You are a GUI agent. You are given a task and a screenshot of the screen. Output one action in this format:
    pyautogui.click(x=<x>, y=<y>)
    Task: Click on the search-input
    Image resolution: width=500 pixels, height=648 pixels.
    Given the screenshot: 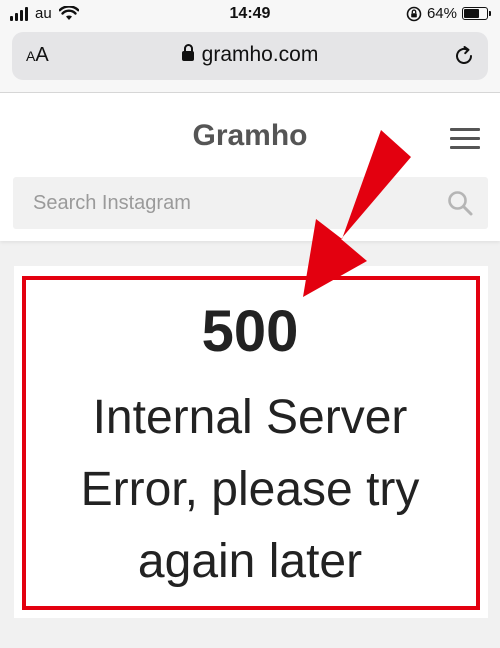 What is the action you would take?
    pyautogui.click(x=223, y=203)
    